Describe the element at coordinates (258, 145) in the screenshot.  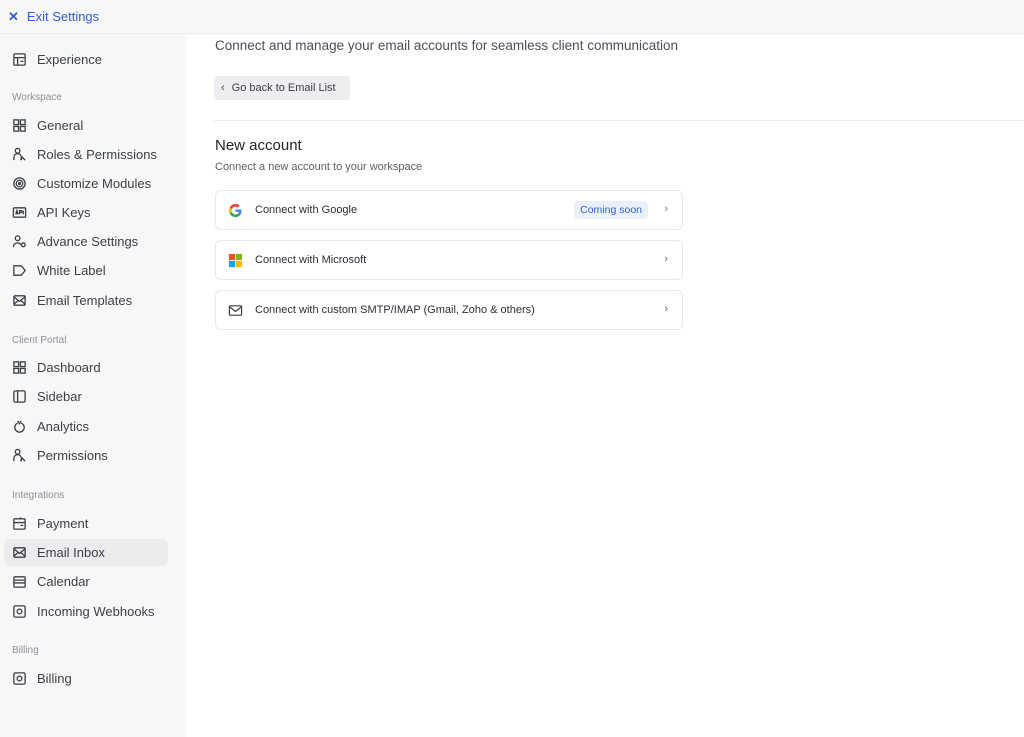
I see `section-title: New account` at that location.